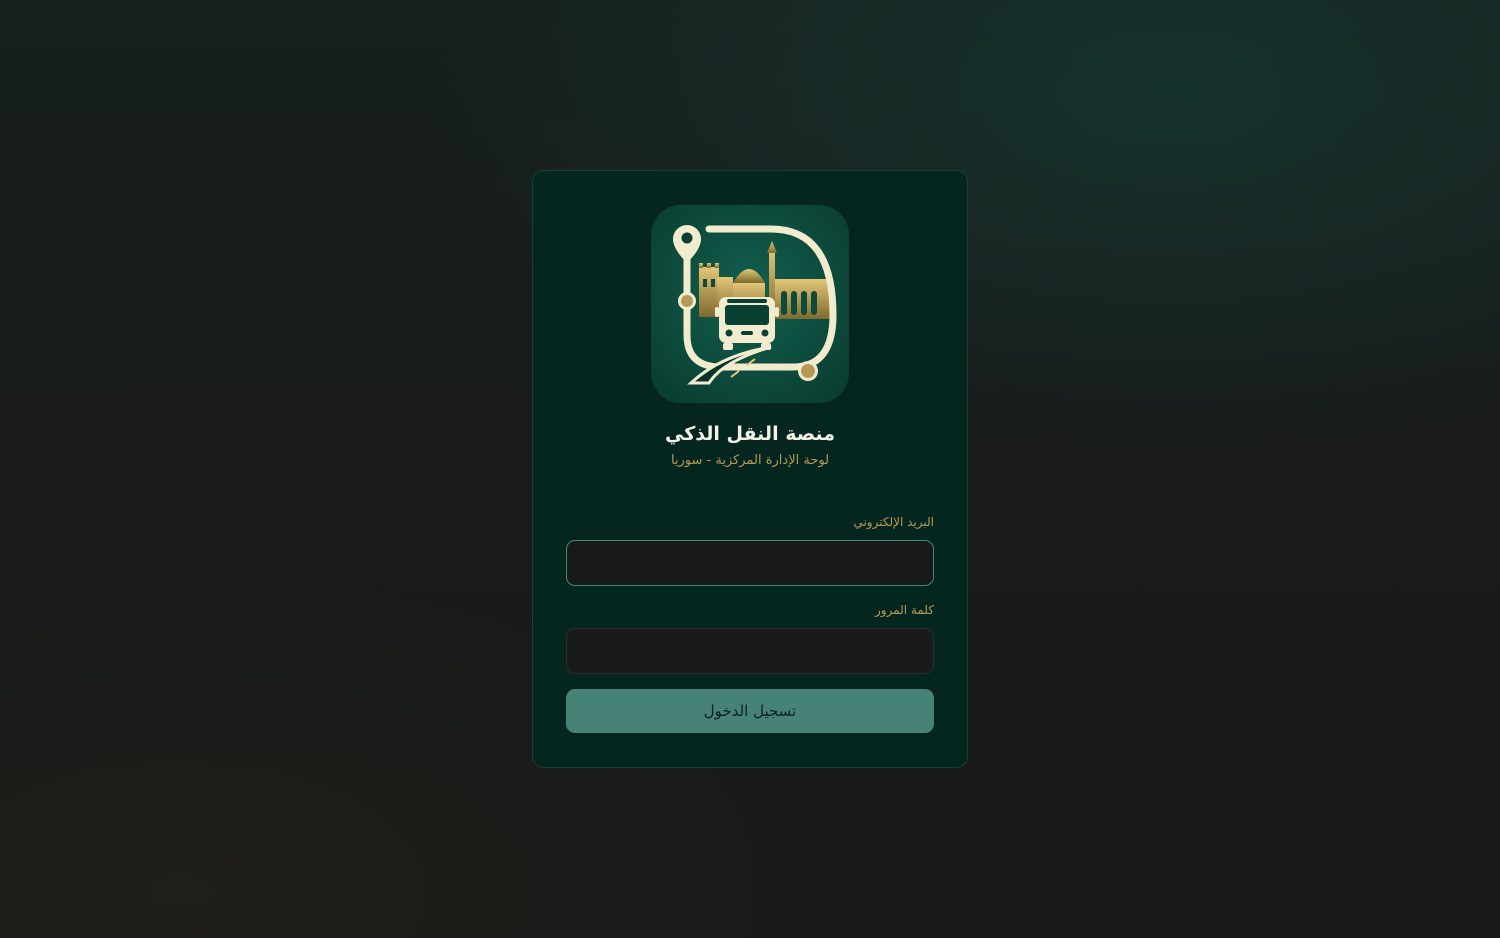  Describe the element at coordinates (750, 711) in the screenshot. I see `login-button: تسجيل الدخول` at that location.